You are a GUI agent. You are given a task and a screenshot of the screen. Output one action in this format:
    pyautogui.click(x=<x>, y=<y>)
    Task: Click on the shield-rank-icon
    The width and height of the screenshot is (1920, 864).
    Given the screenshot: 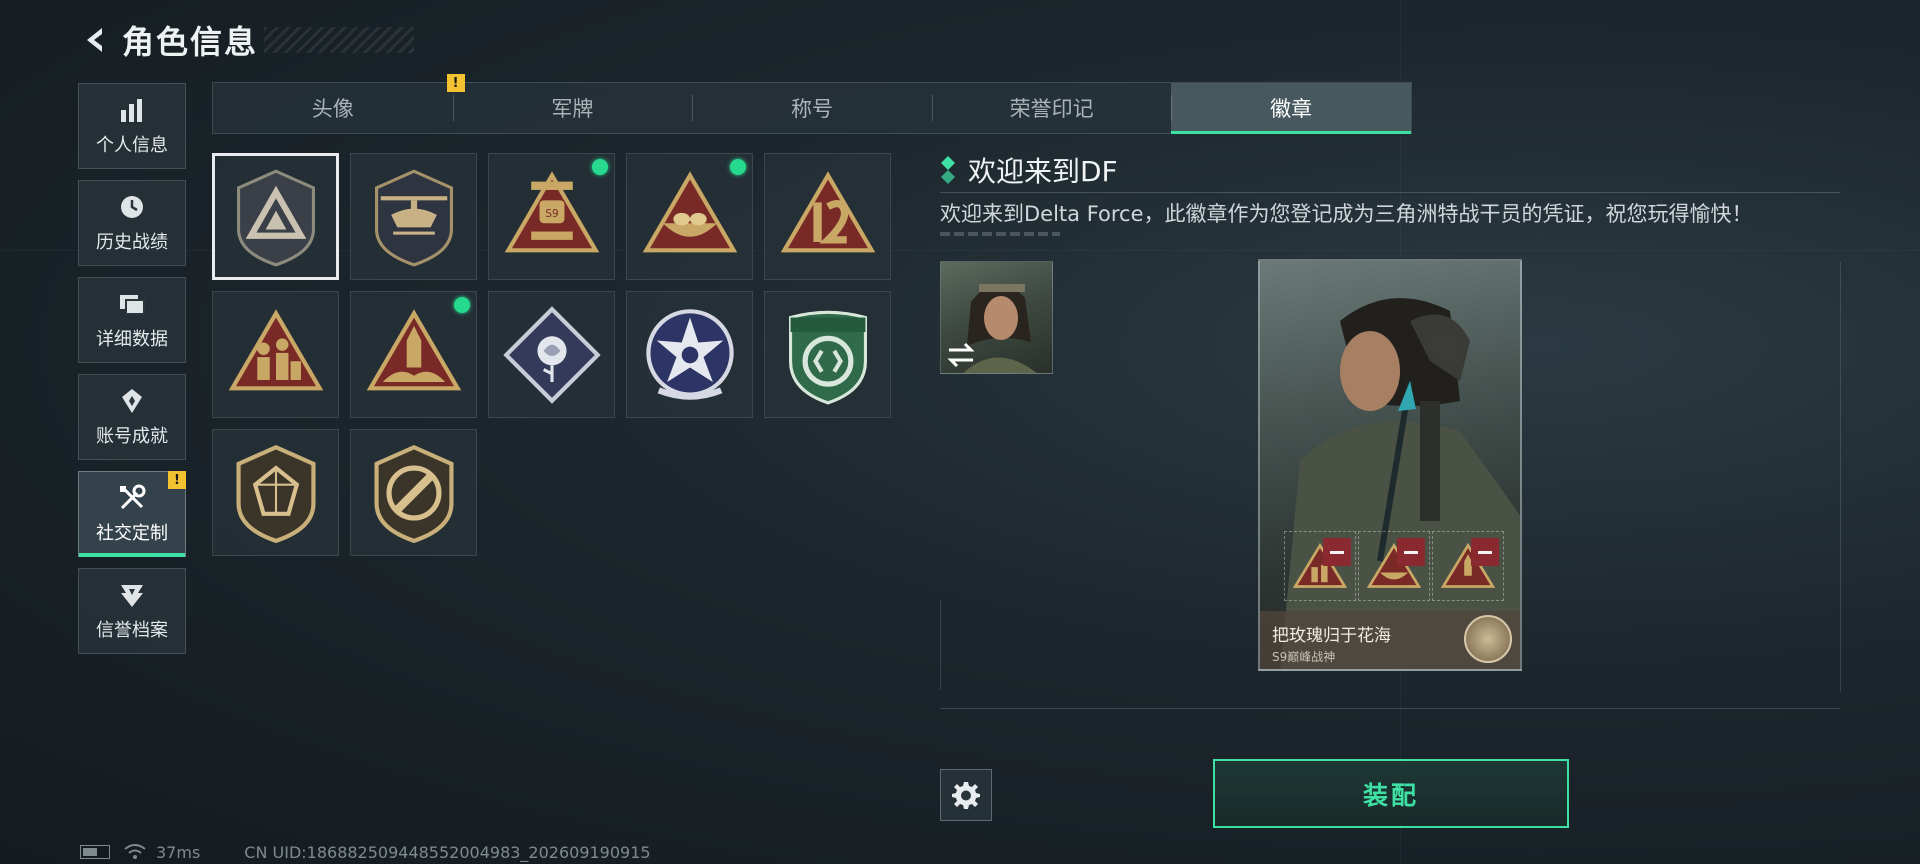 What is the action you would take?
    pyautogui.click(x=132, y=595)
    